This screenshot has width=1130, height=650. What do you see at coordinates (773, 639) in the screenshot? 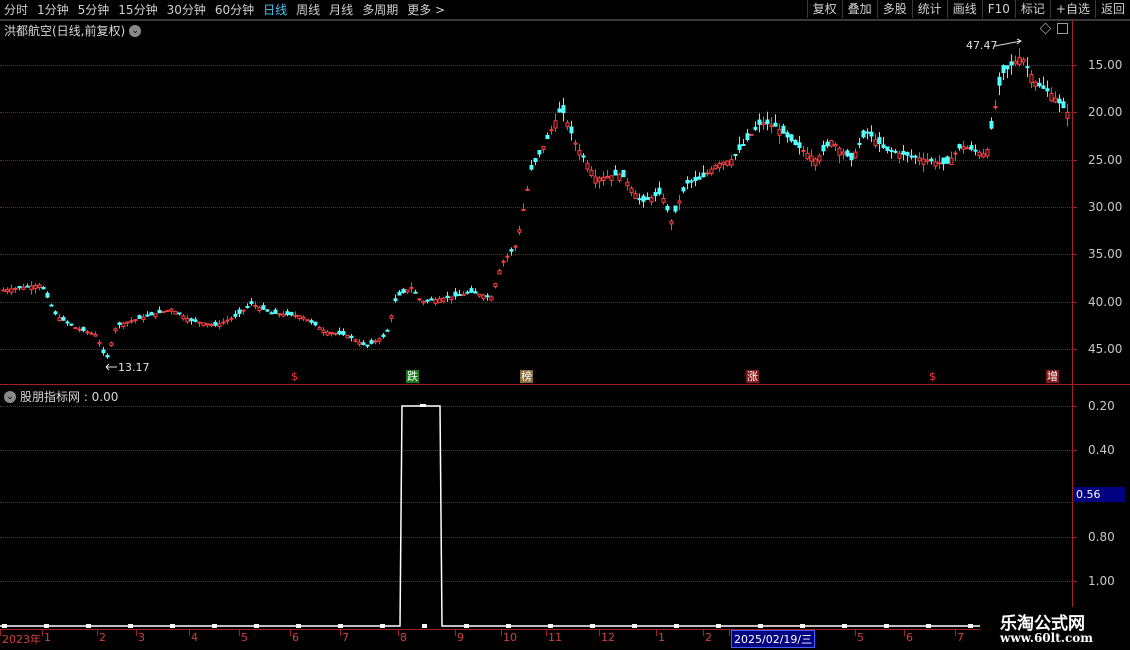
I see `timeline-cursor-date: 2025/02/19/三` at bounding box center [773, 639].